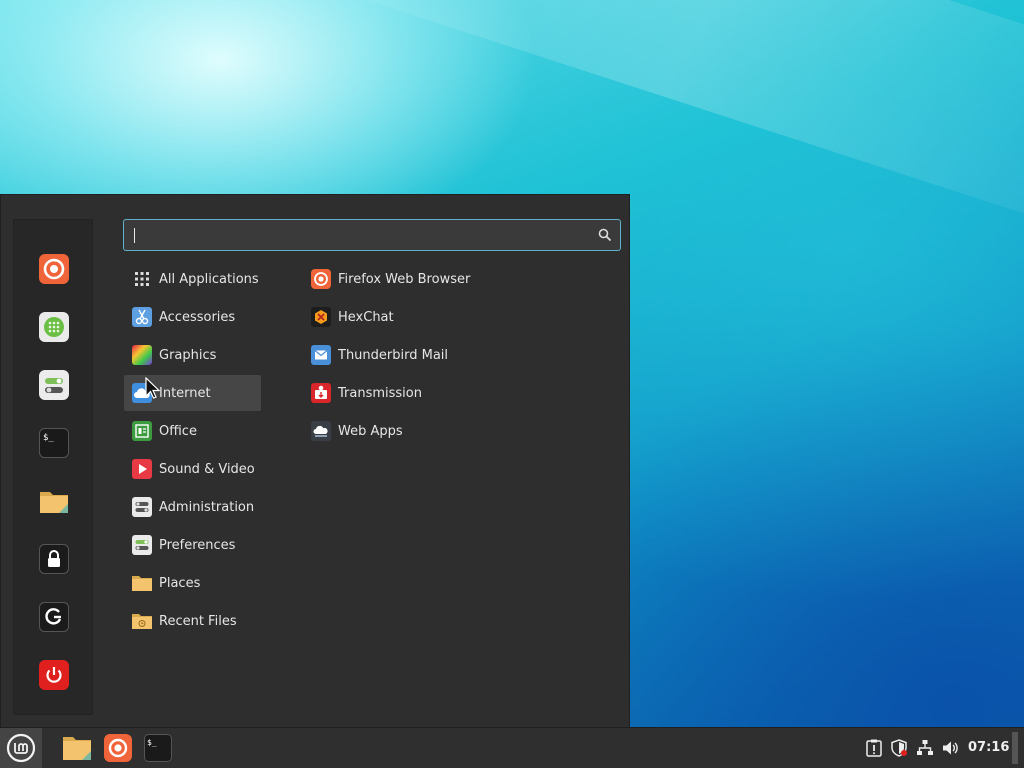 This screenshot has height=768, width=1024. I want to click on favorite-shutdown, so click(54, 675).